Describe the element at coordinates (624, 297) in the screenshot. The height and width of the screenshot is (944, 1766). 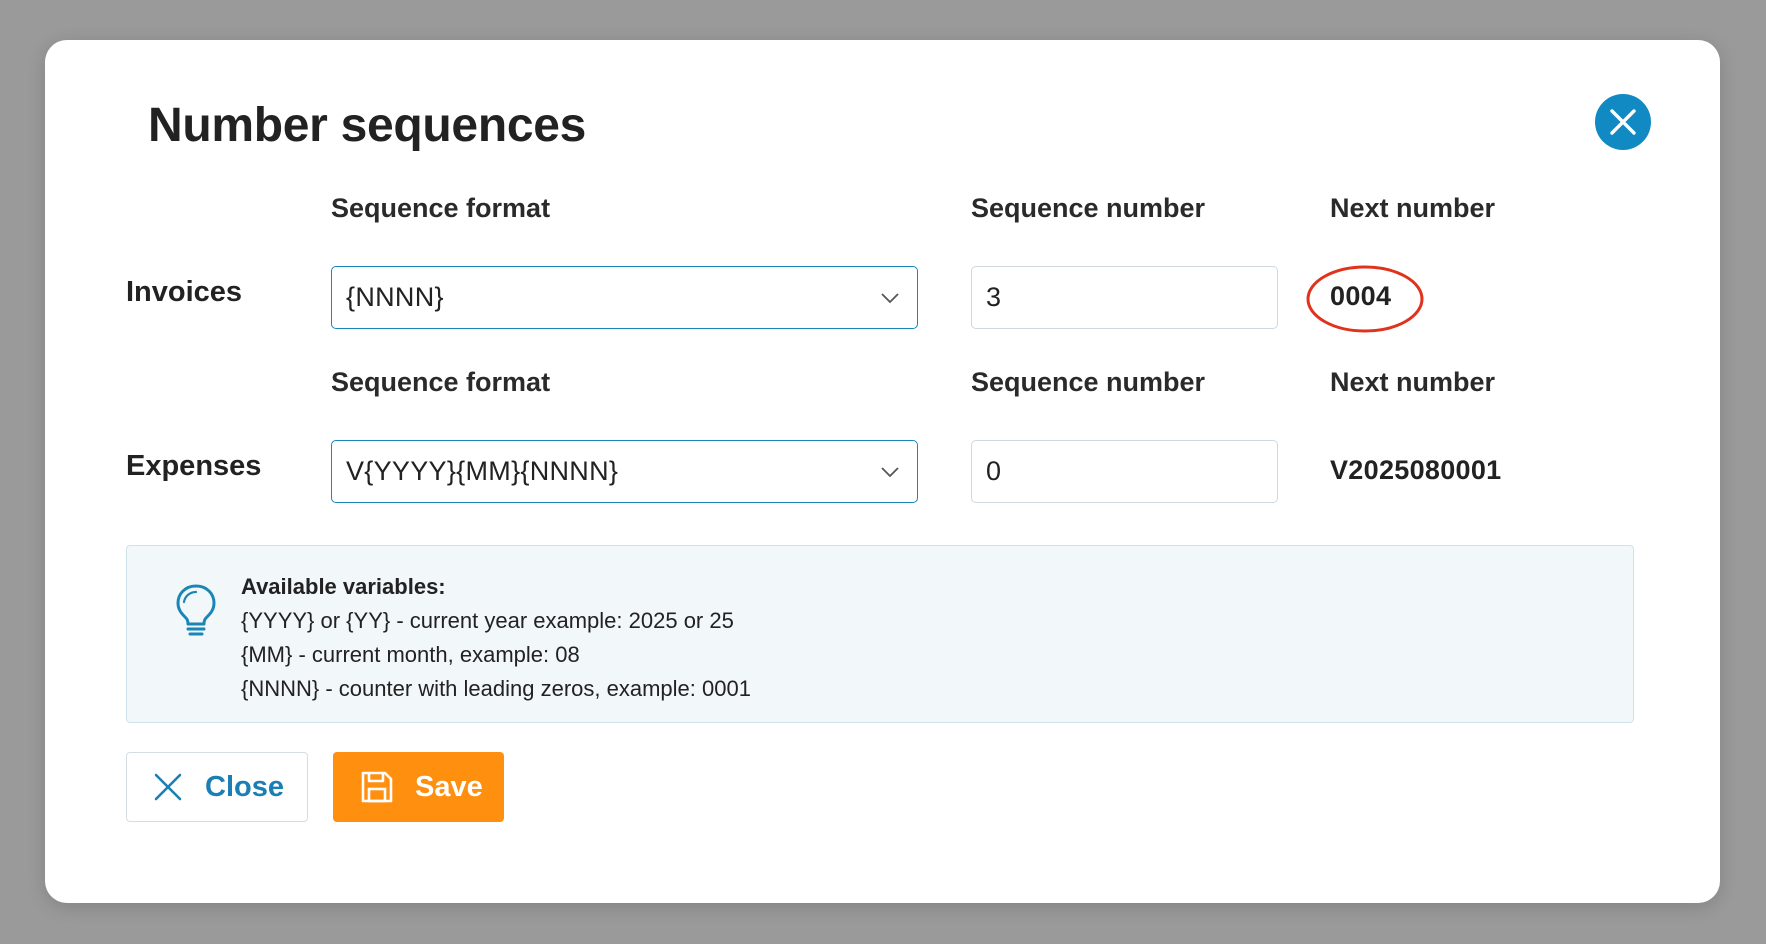
I see `invoices-format-select: {NNNN}` at that location.